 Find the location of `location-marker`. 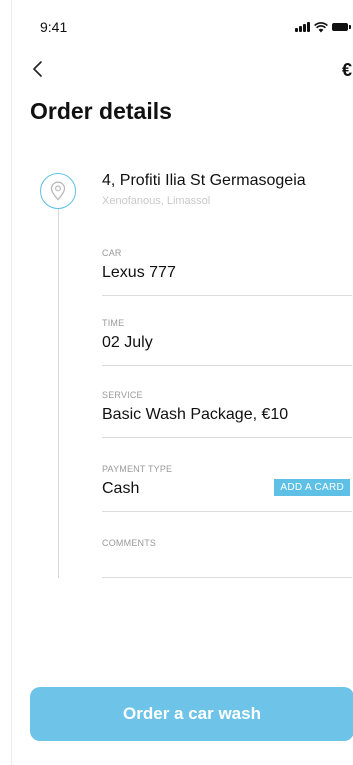

location-marker is located at coordinates (58, 191).